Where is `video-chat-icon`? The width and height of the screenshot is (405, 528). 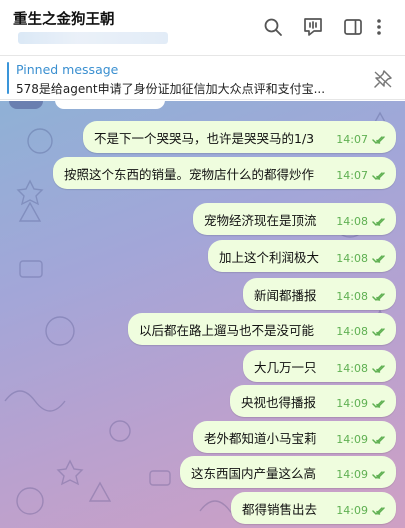
video-chat-icon is located at coordinates (313, 27).